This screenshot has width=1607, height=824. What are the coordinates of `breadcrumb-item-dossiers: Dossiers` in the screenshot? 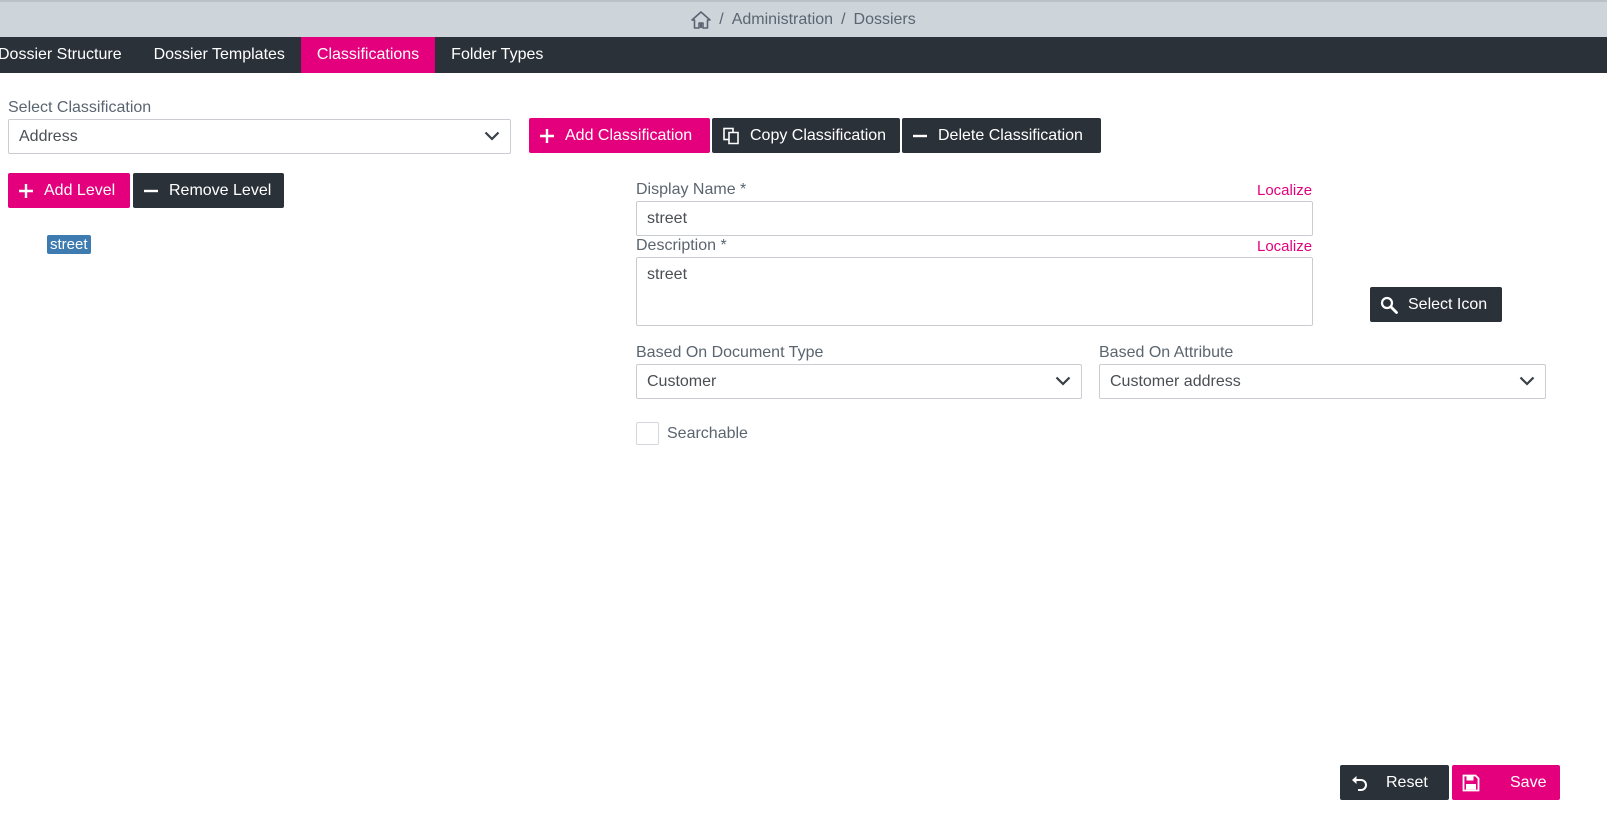 It's located at (884, 19).